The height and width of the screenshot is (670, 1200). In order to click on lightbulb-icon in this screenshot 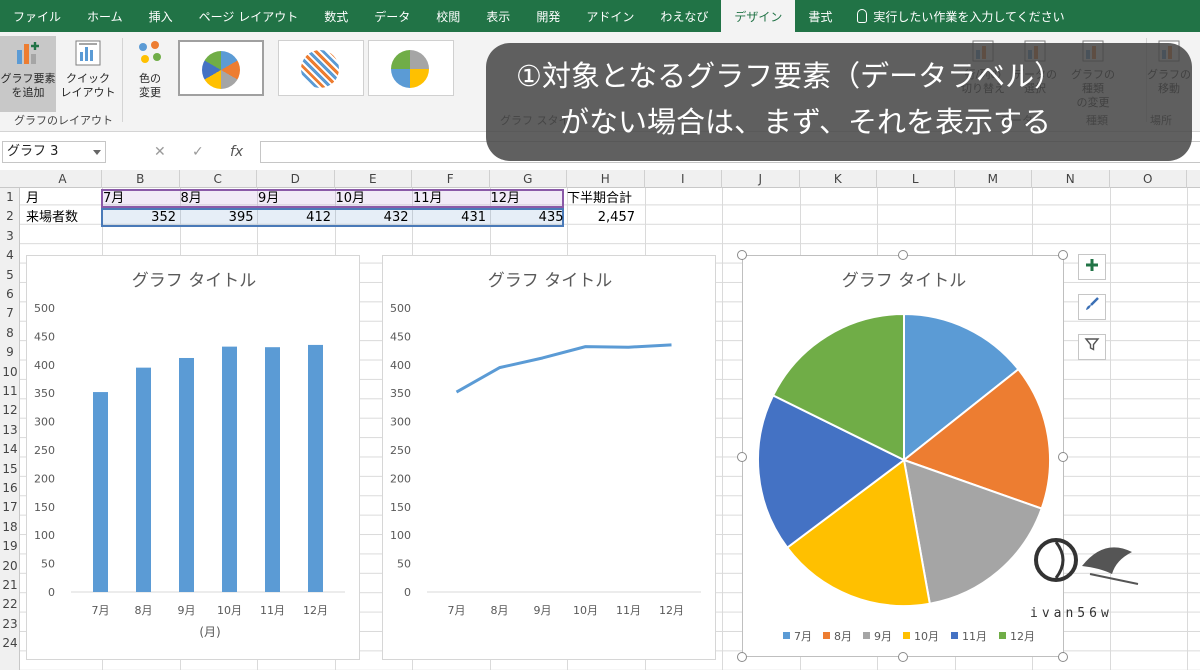, I will do `click(862, 16)`.